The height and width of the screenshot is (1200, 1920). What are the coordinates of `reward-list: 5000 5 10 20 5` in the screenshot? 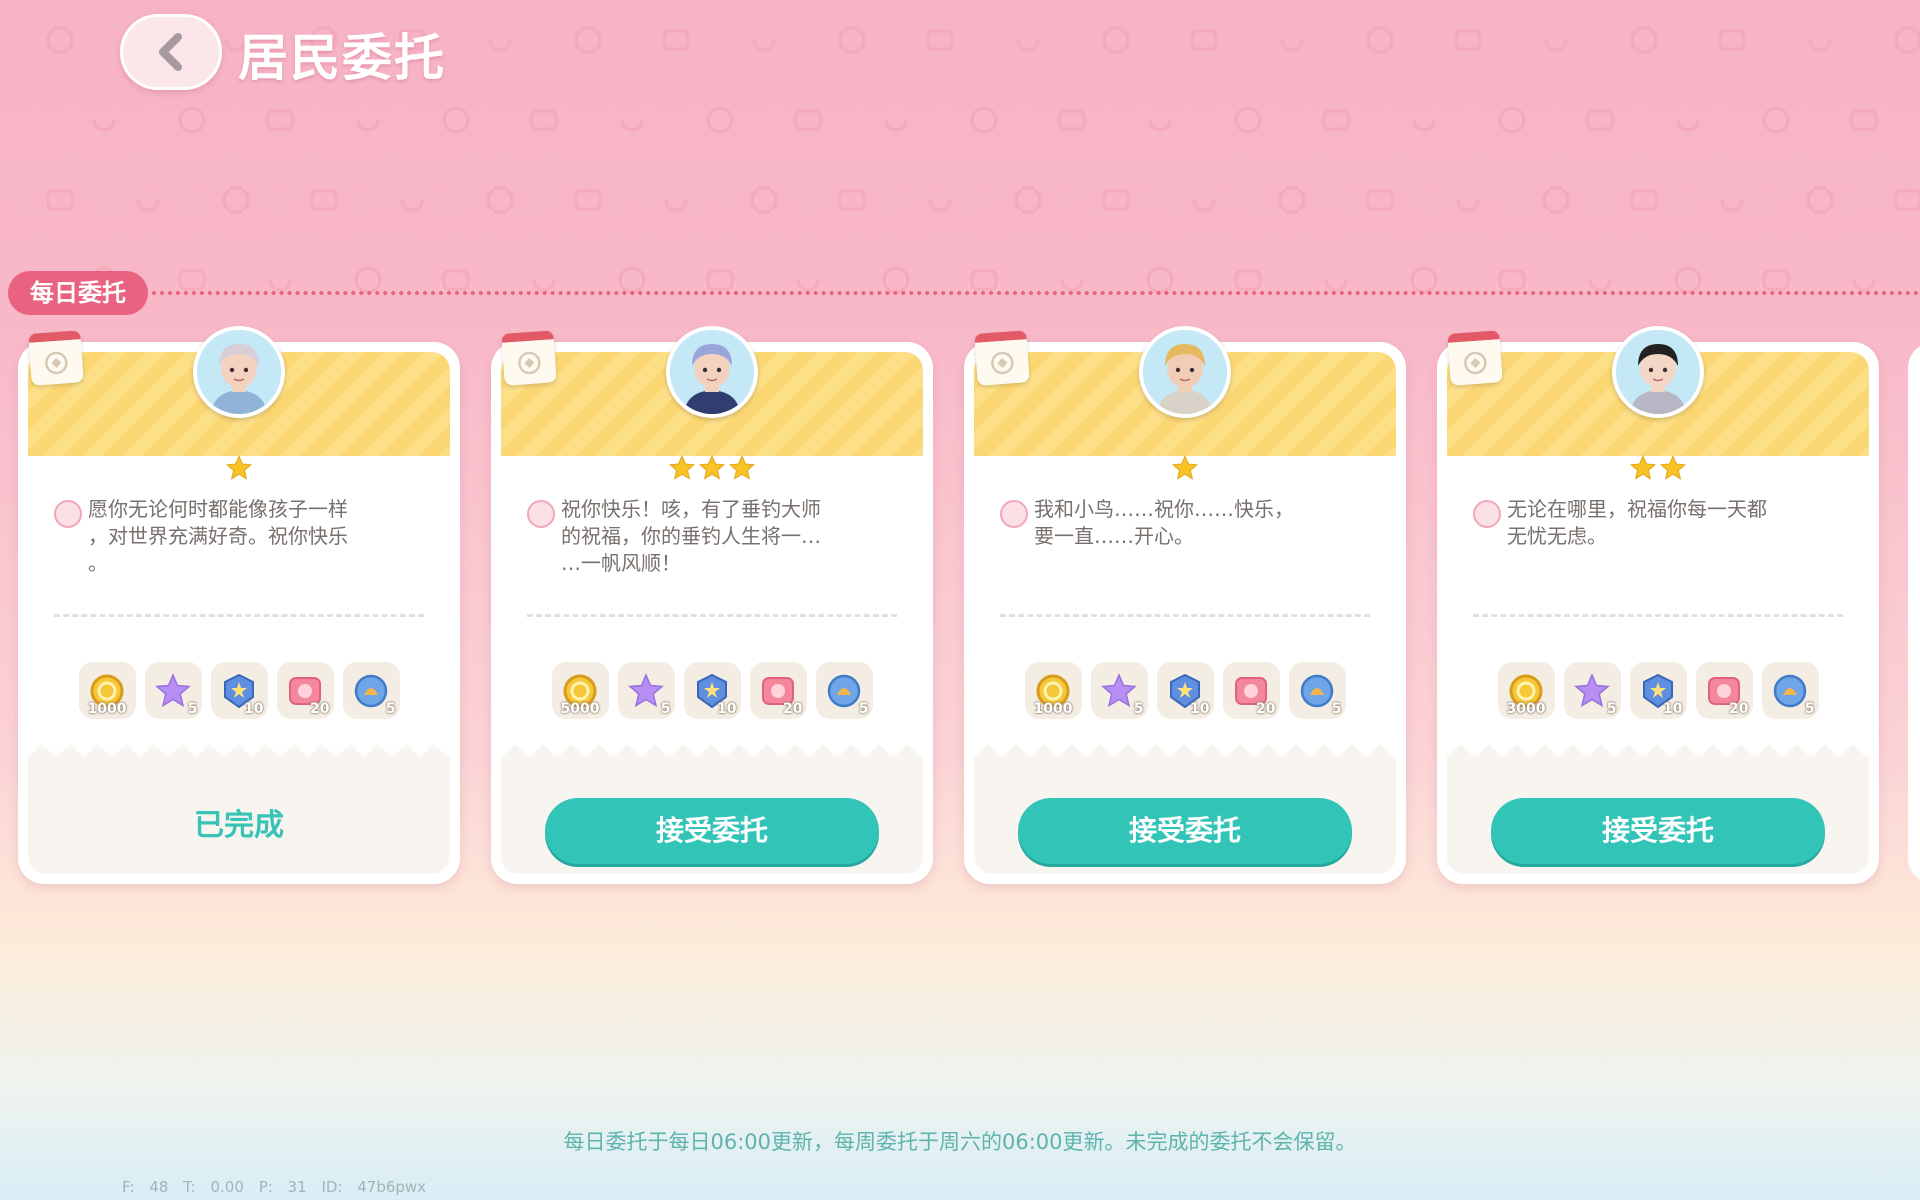 It's located at (712, 690).